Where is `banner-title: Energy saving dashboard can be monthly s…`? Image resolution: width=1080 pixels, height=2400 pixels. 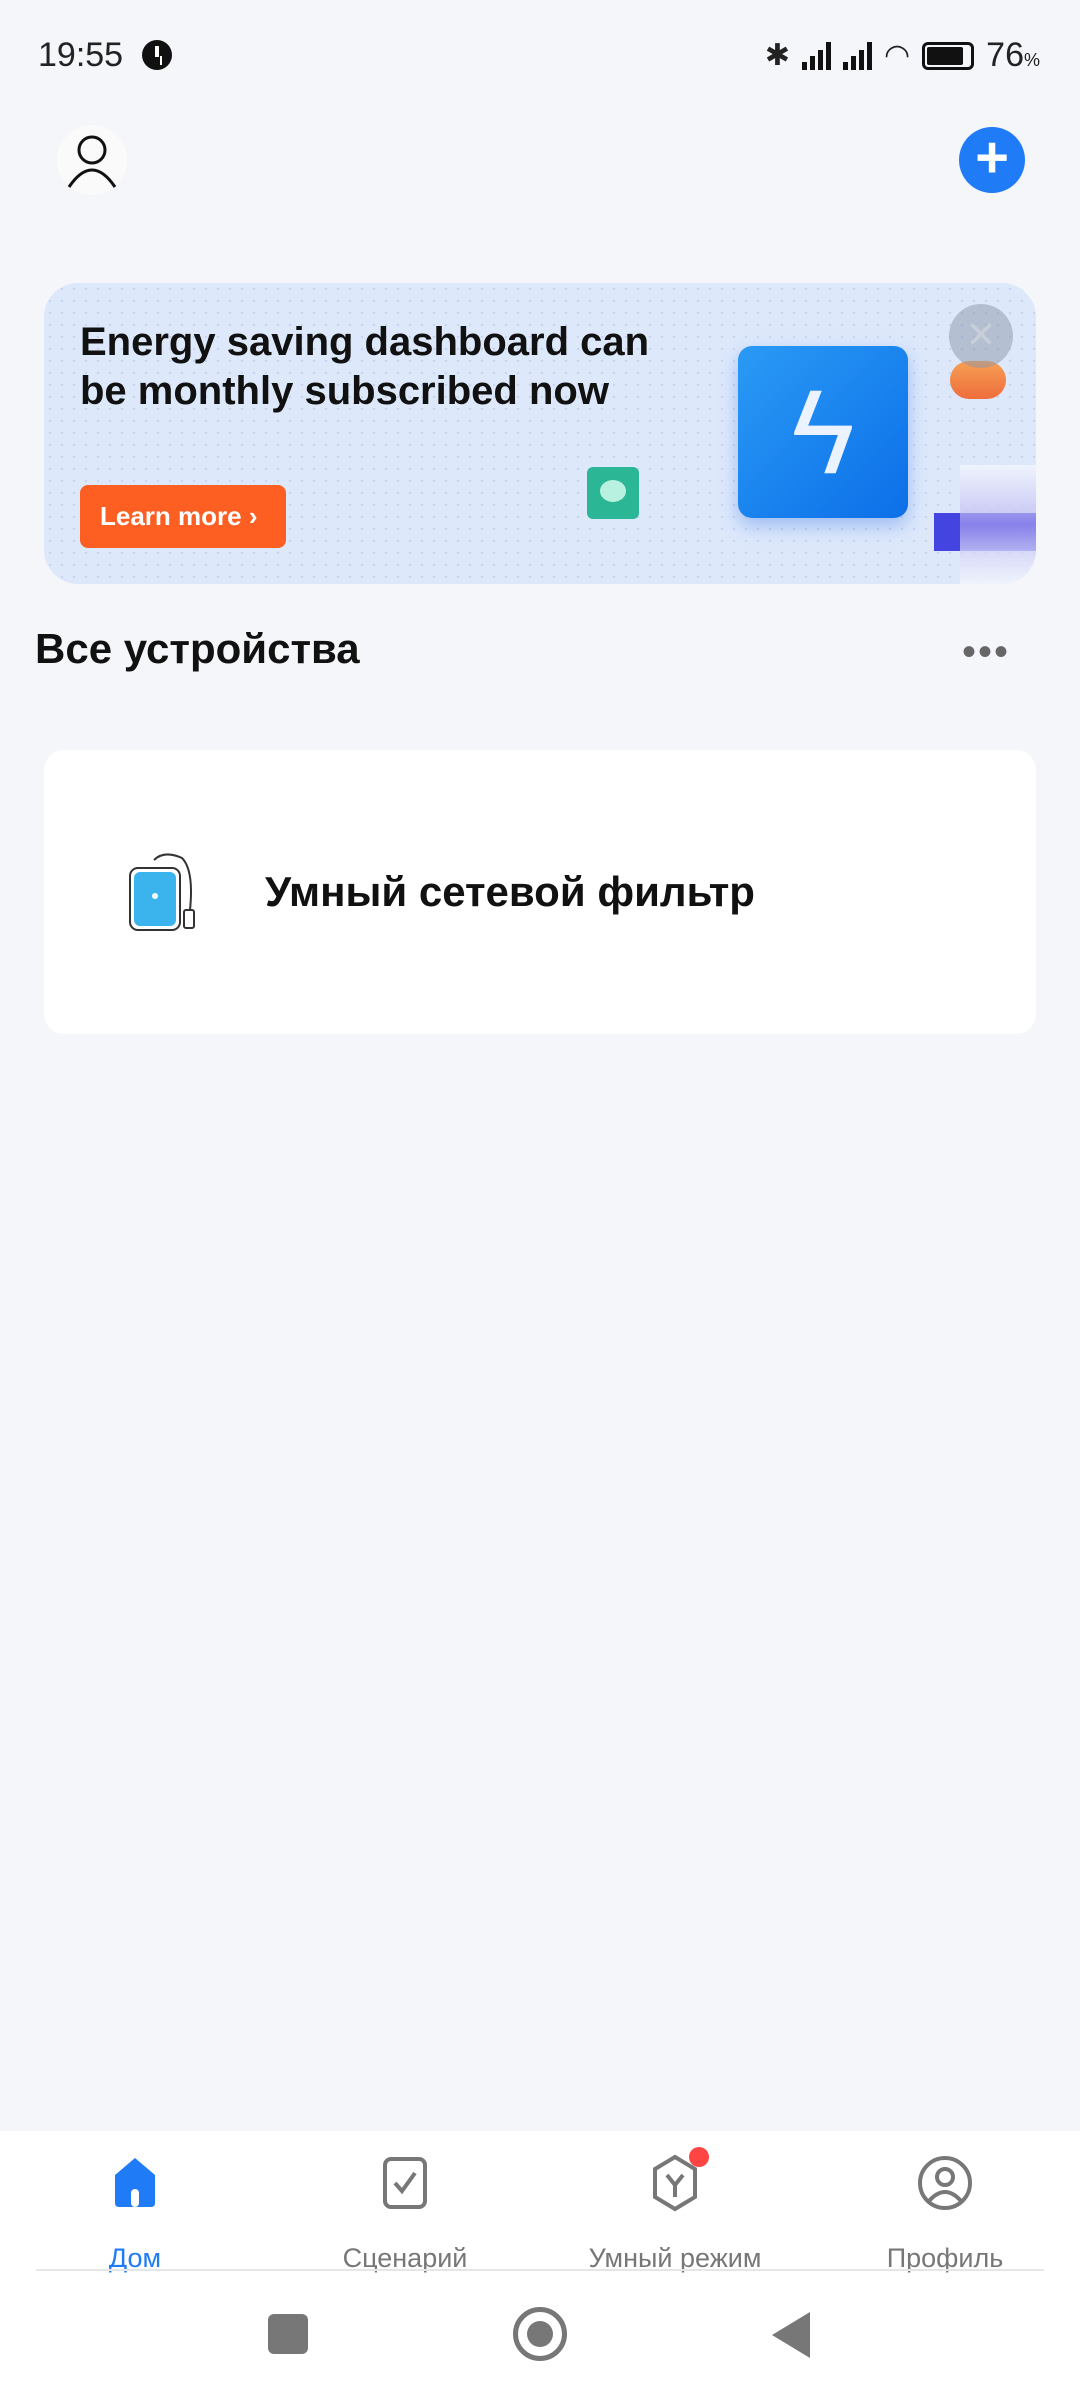 banner-title: Energy saving dashboard can be monthly s… is located at coordinates (365, 366).